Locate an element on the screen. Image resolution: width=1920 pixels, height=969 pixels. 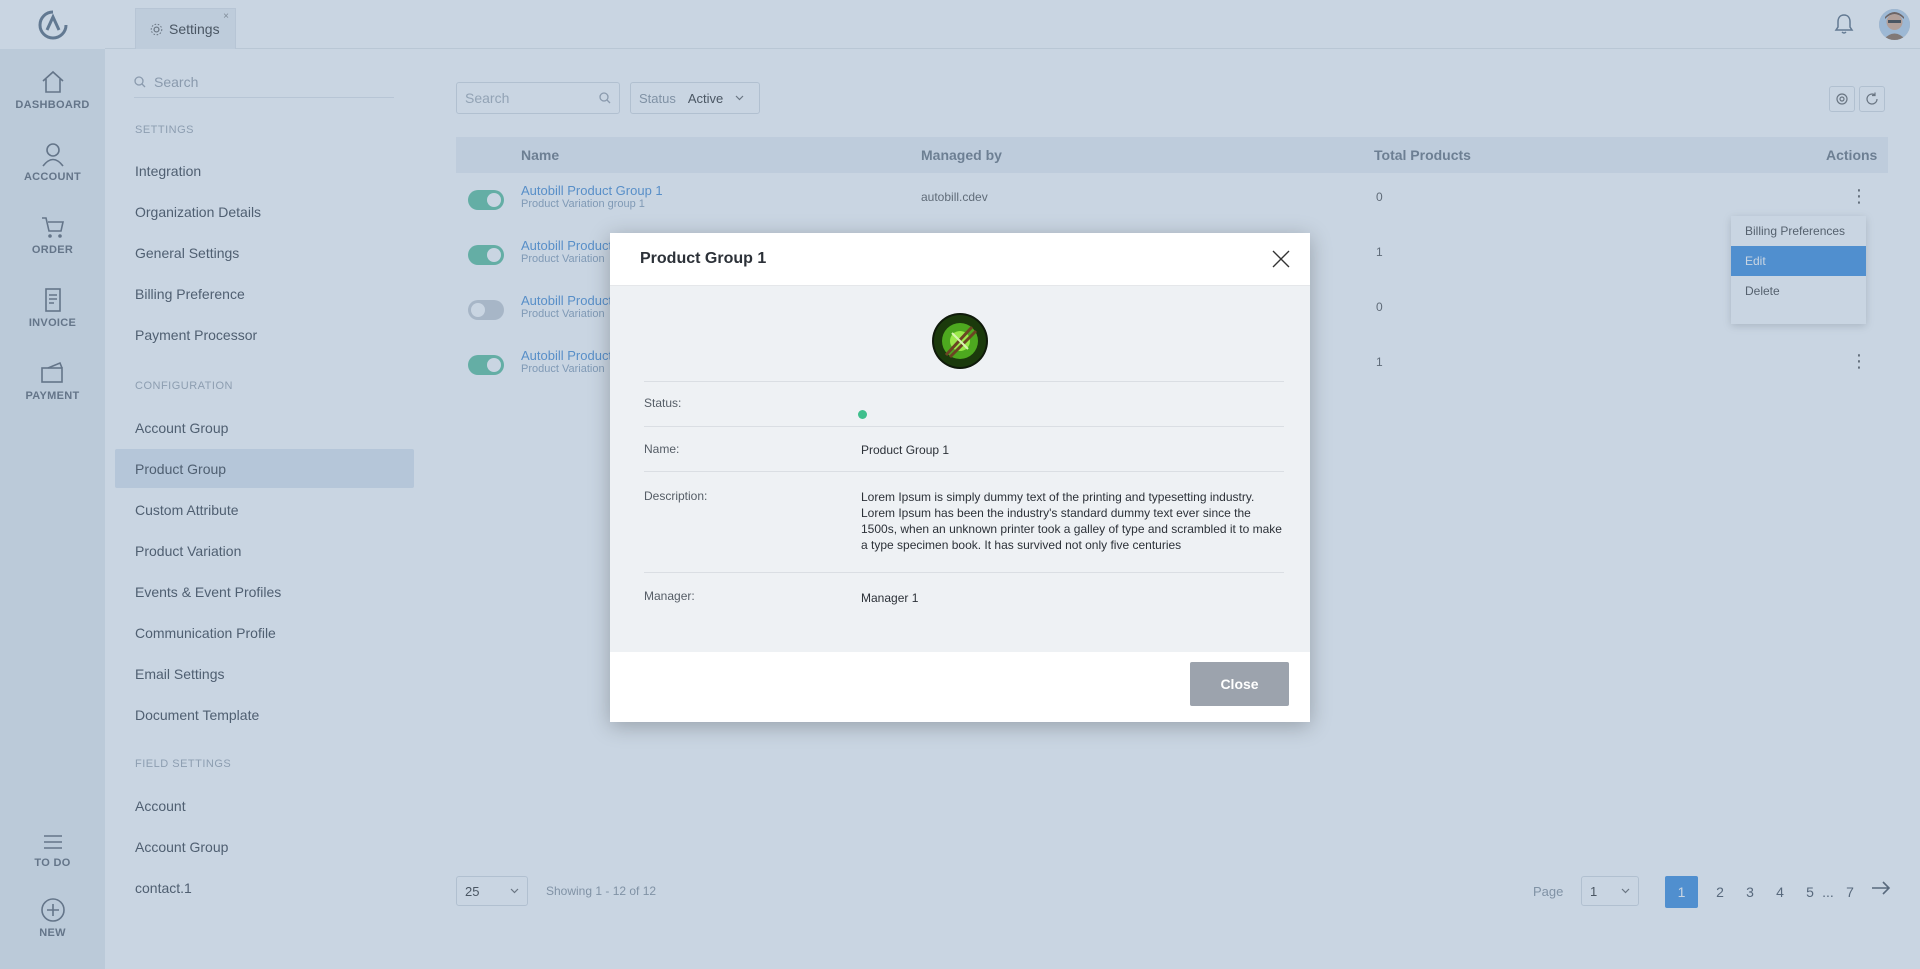
status-label: Status: is located at coordinates (663, 403).